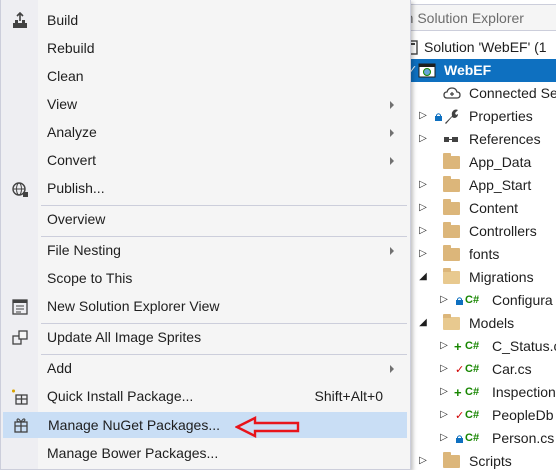 This screenshot has width=556, height=470. I want to click on tree-item-label: Models, so click(492, 323).